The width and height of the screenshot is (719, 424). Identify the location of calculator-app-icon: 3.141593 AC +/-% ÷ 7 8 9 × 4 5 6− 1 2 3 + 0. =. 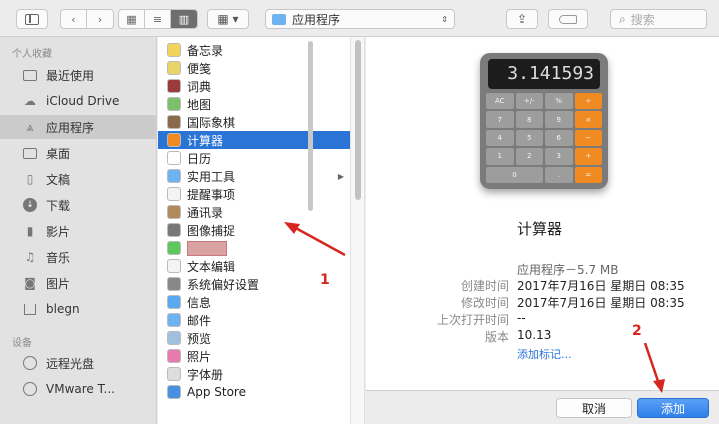
(544, 121).